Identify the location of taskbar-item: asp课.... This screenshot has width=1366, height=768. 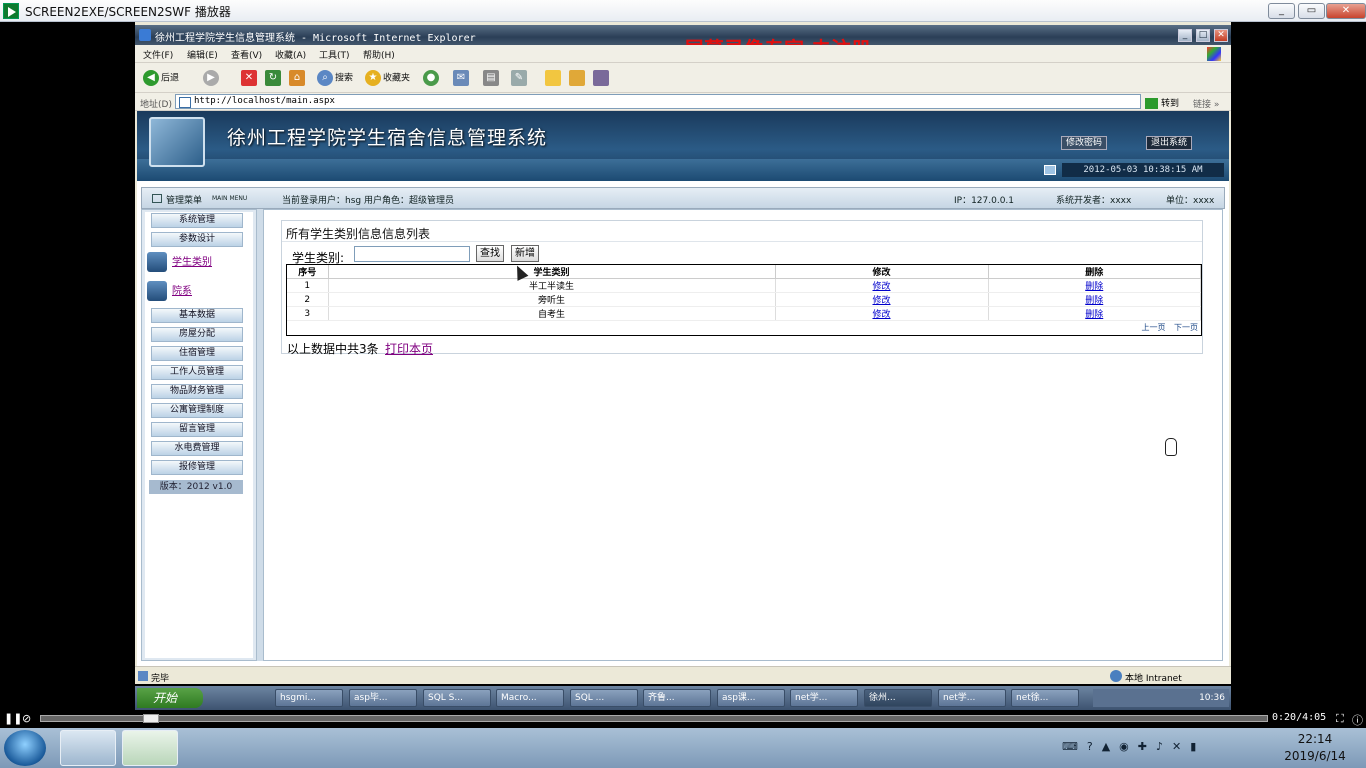
(751, 698).